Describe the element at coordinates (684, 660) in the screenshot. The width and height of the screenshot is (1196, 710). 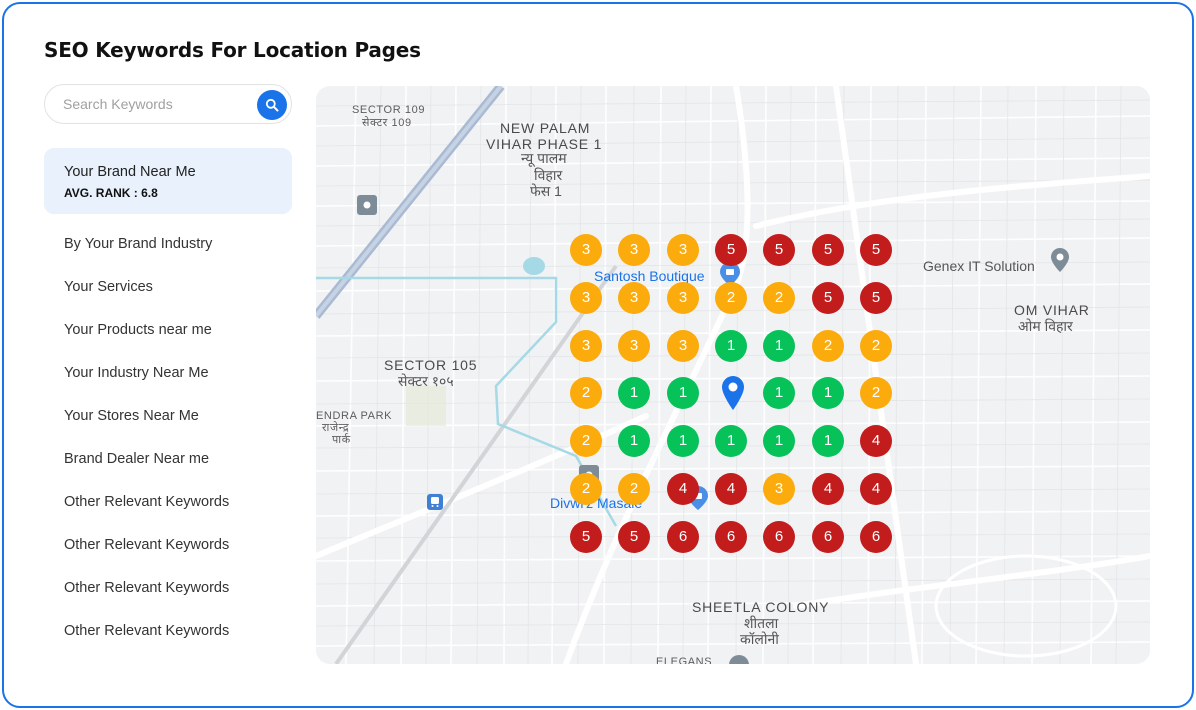
I see `map-label: ELEGANS` at that location.